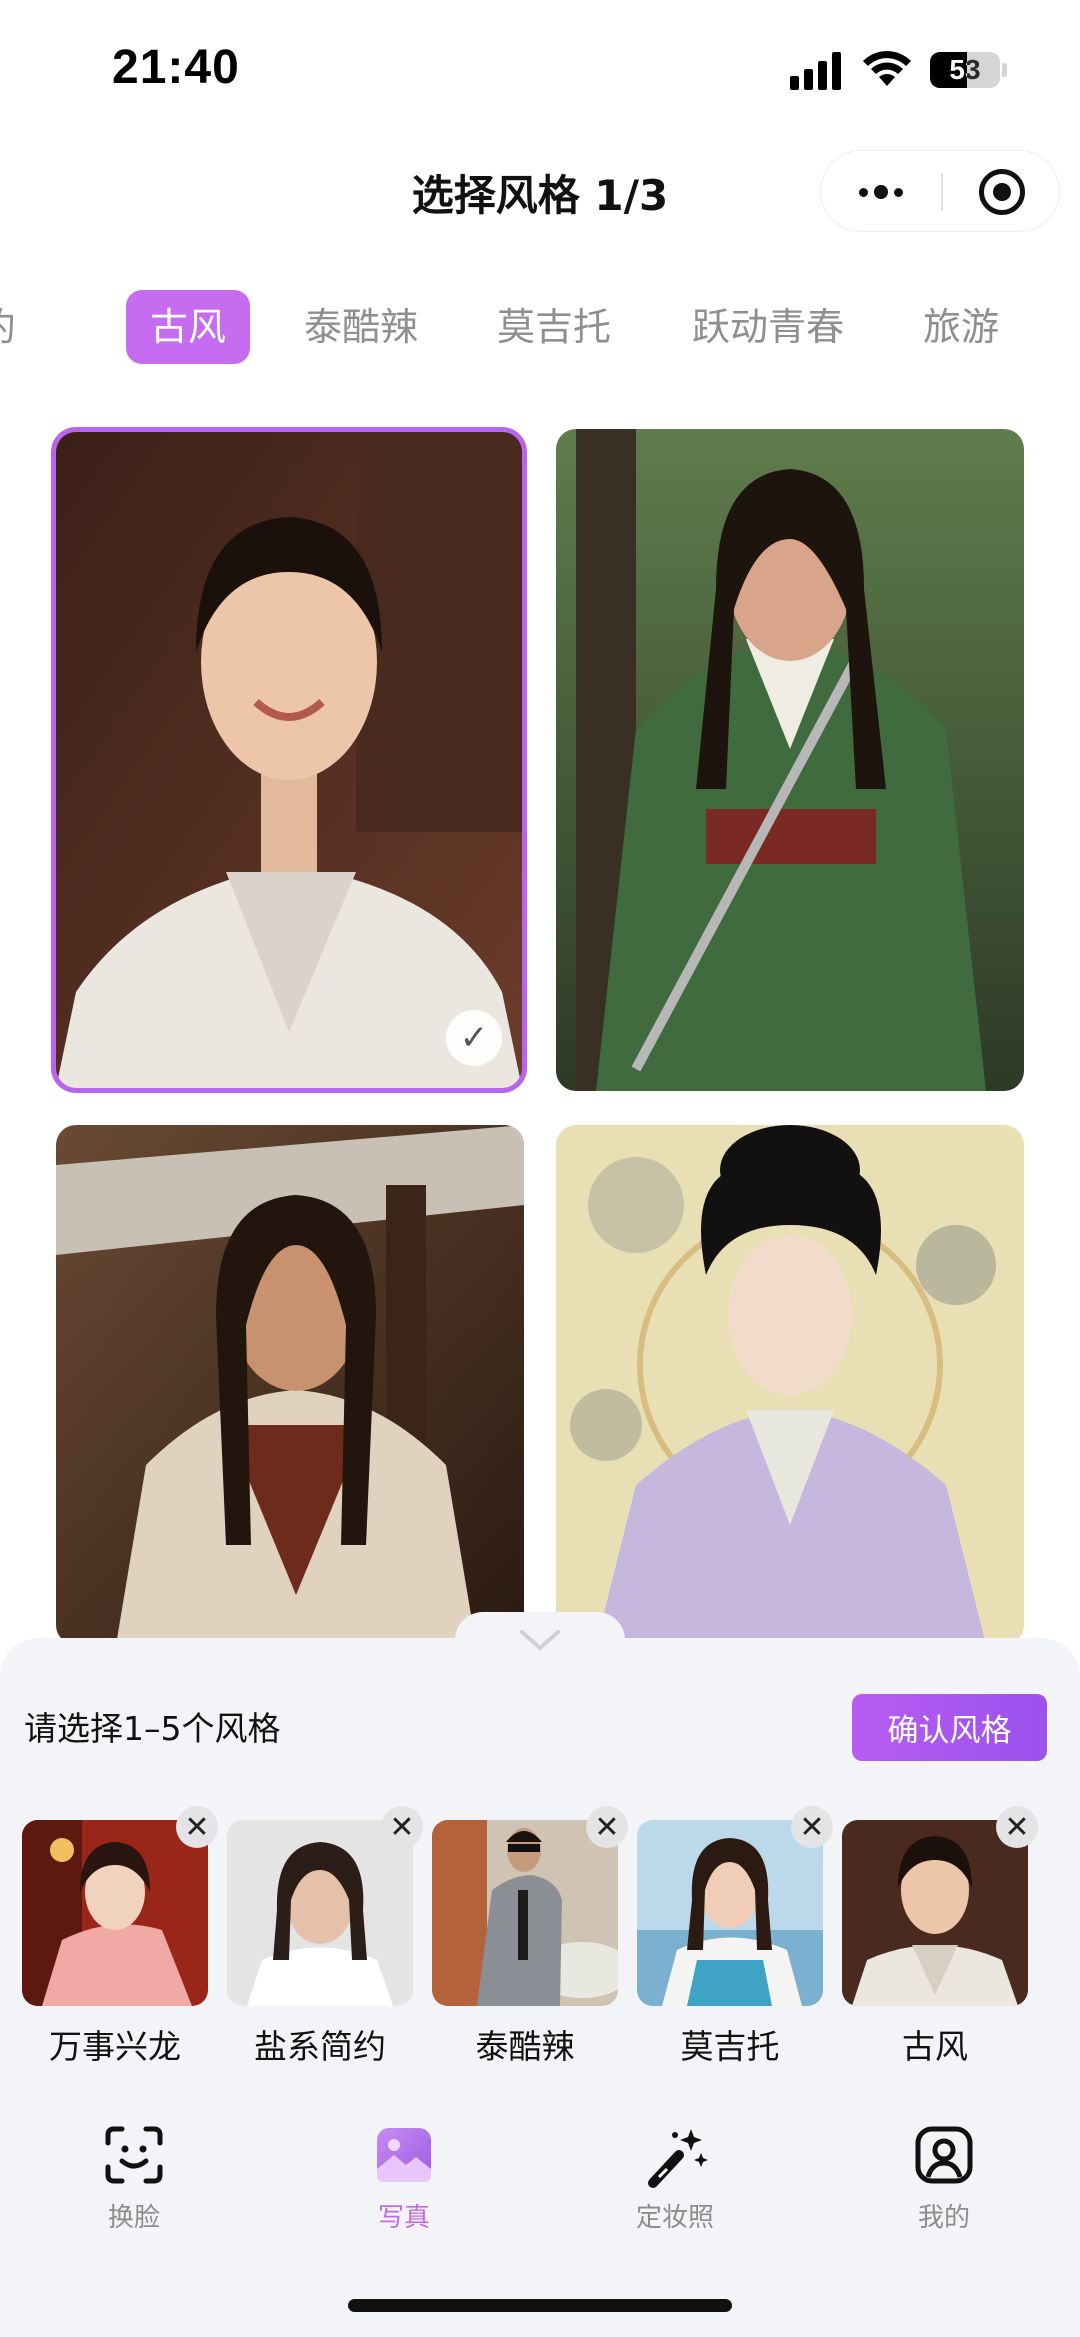  I want to click on tabbar-item-profile: 我的, so click(944, 2180).